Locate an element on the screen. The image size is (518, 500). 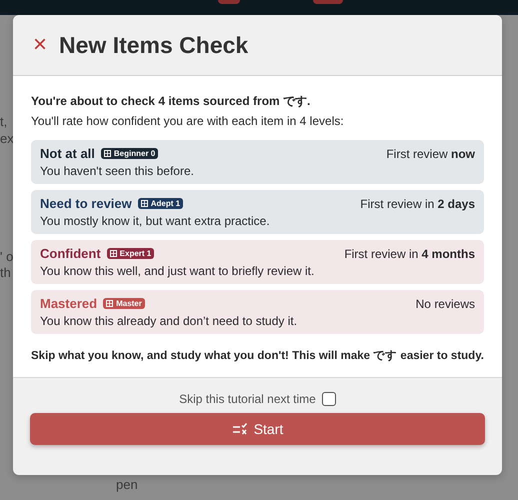
skip-label: Skip this tutorial next time is located at coordinates (247, 399).